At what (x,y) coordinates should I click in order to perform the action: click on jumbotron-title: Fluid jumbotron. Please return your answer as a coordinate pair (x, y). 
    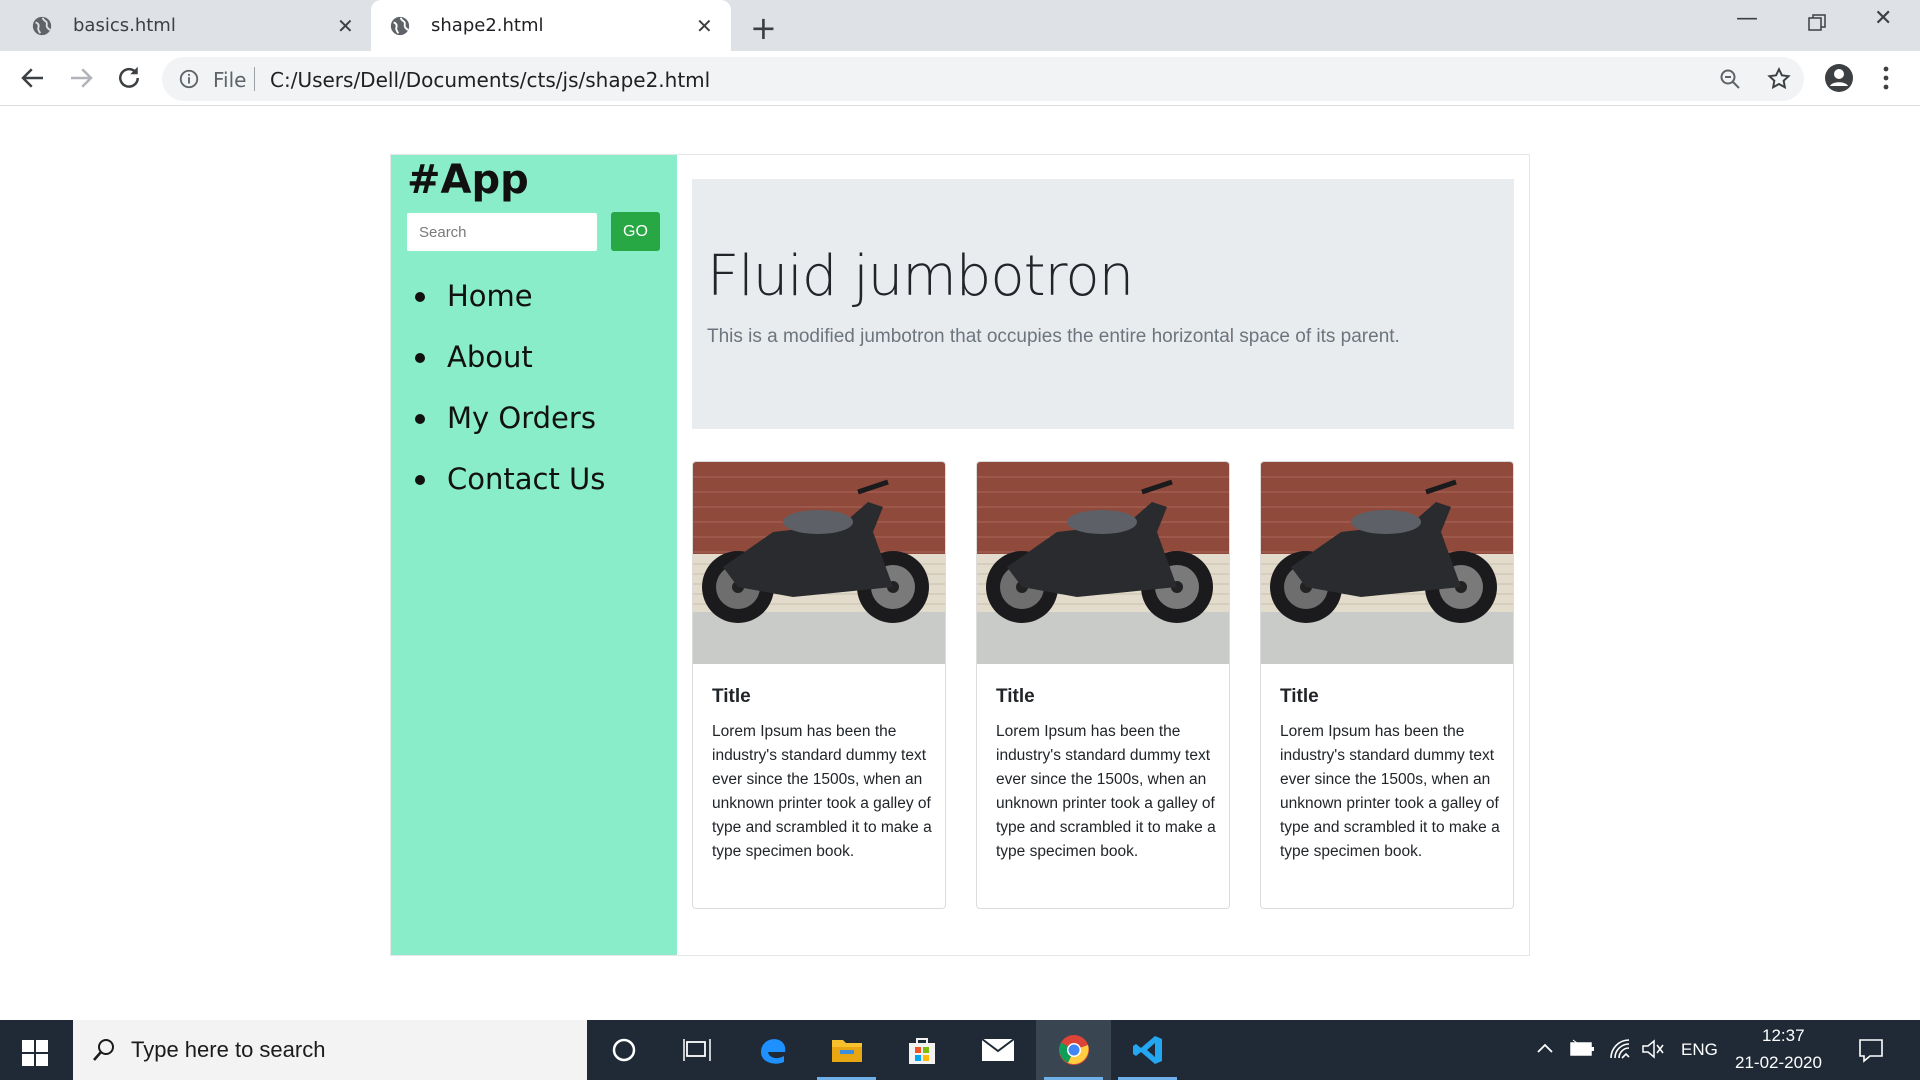
    Looking at the image, I should click on (920, 276).